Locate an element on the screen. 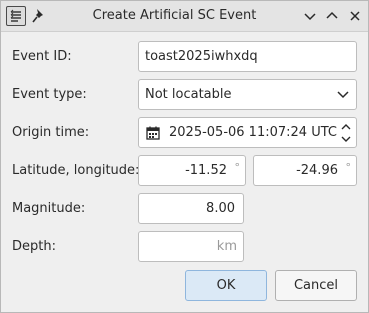 The image size is (369, 313). depth-label: Depth: is located at coordinates (34, 246).